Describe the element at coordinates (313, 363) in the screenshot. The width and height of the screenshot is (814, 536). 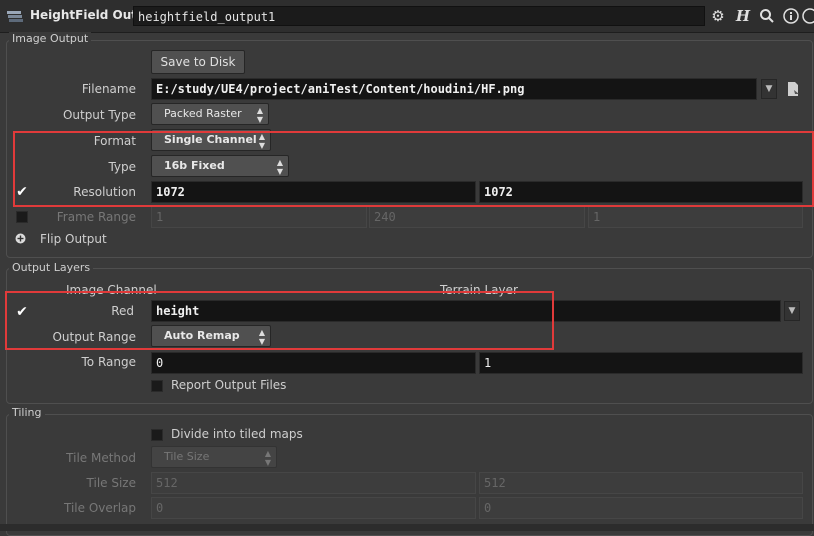
I see `to-range-min-field: 0` at that location.